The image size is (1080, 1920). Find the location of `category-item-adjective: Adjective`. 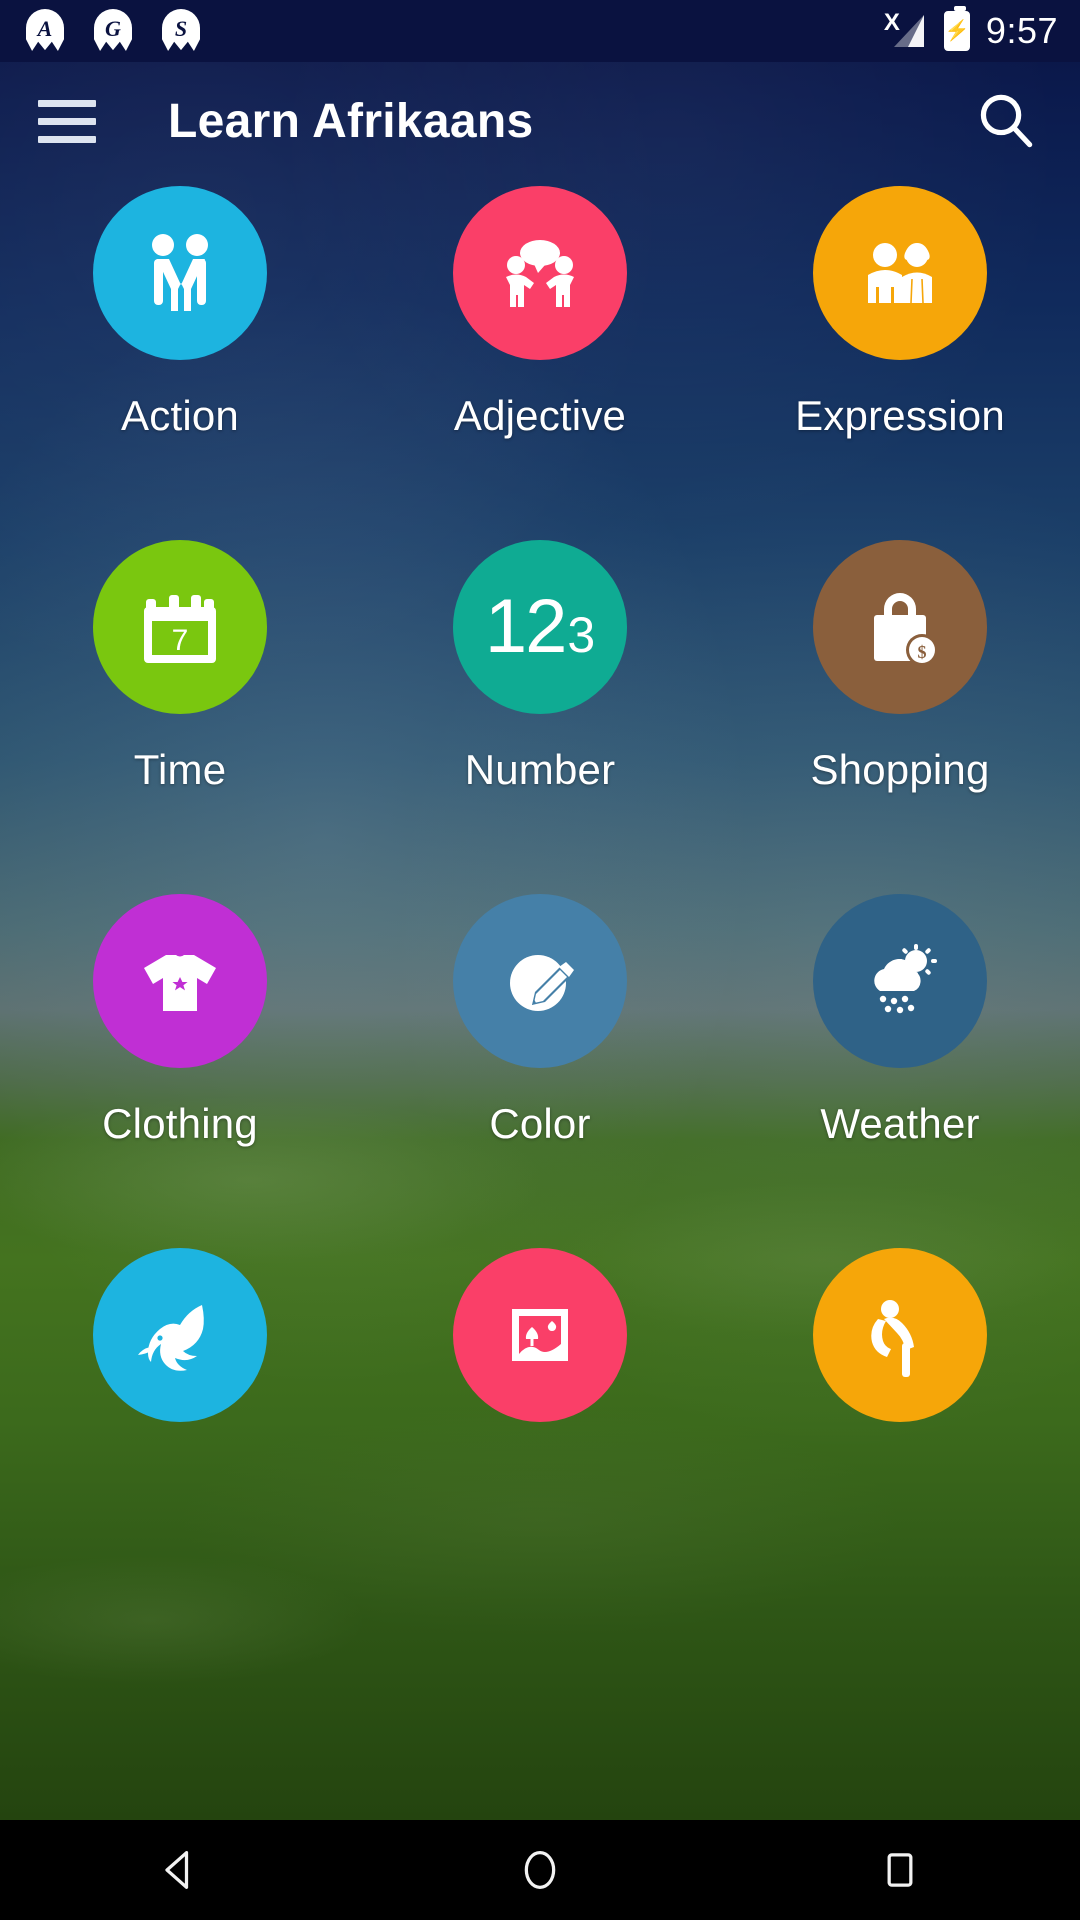

category-item-adjective: Adjective is located at coordinates (540, 363).